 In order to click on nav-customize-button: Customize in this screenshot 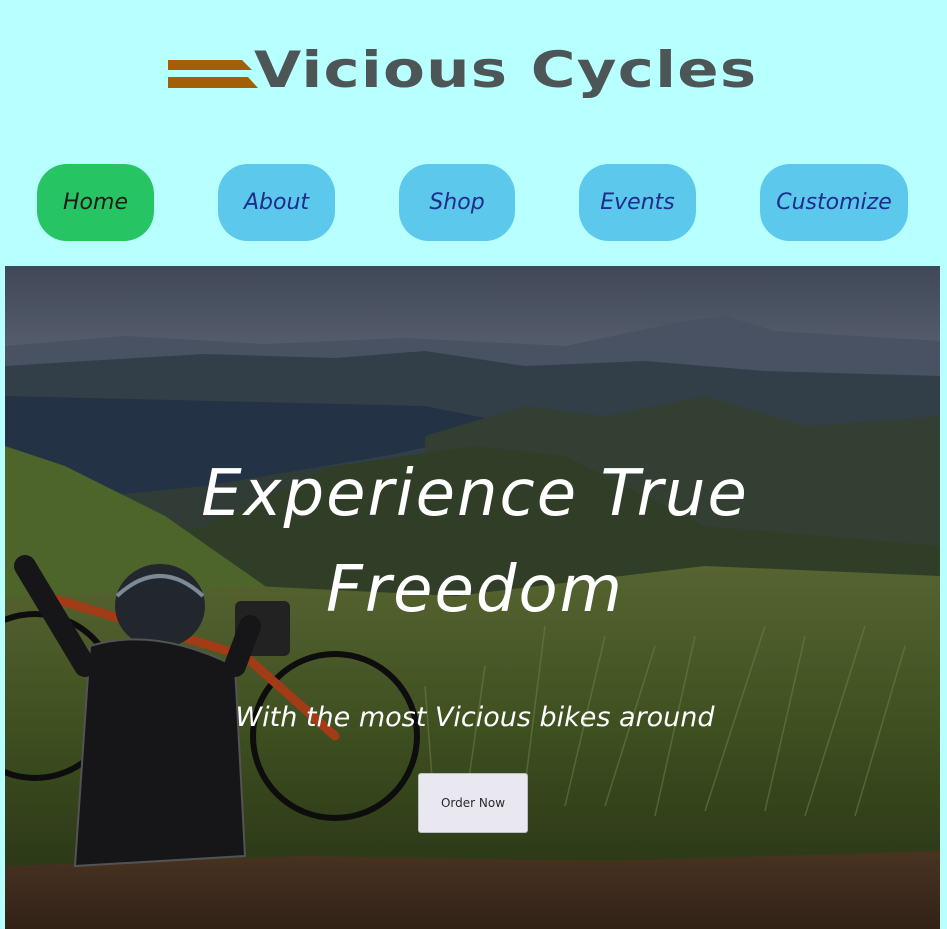, I will do `click(834, 202)`.